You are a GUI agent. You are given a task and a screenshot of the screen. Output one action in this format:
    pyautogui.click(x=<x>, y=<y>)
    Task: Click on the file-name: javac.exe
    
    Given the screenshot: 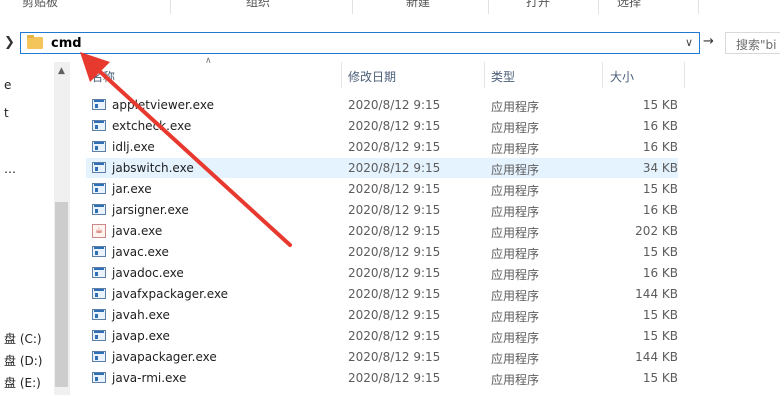 What is the action you would take?
    pyautogui.click(x=140, y=252)
    